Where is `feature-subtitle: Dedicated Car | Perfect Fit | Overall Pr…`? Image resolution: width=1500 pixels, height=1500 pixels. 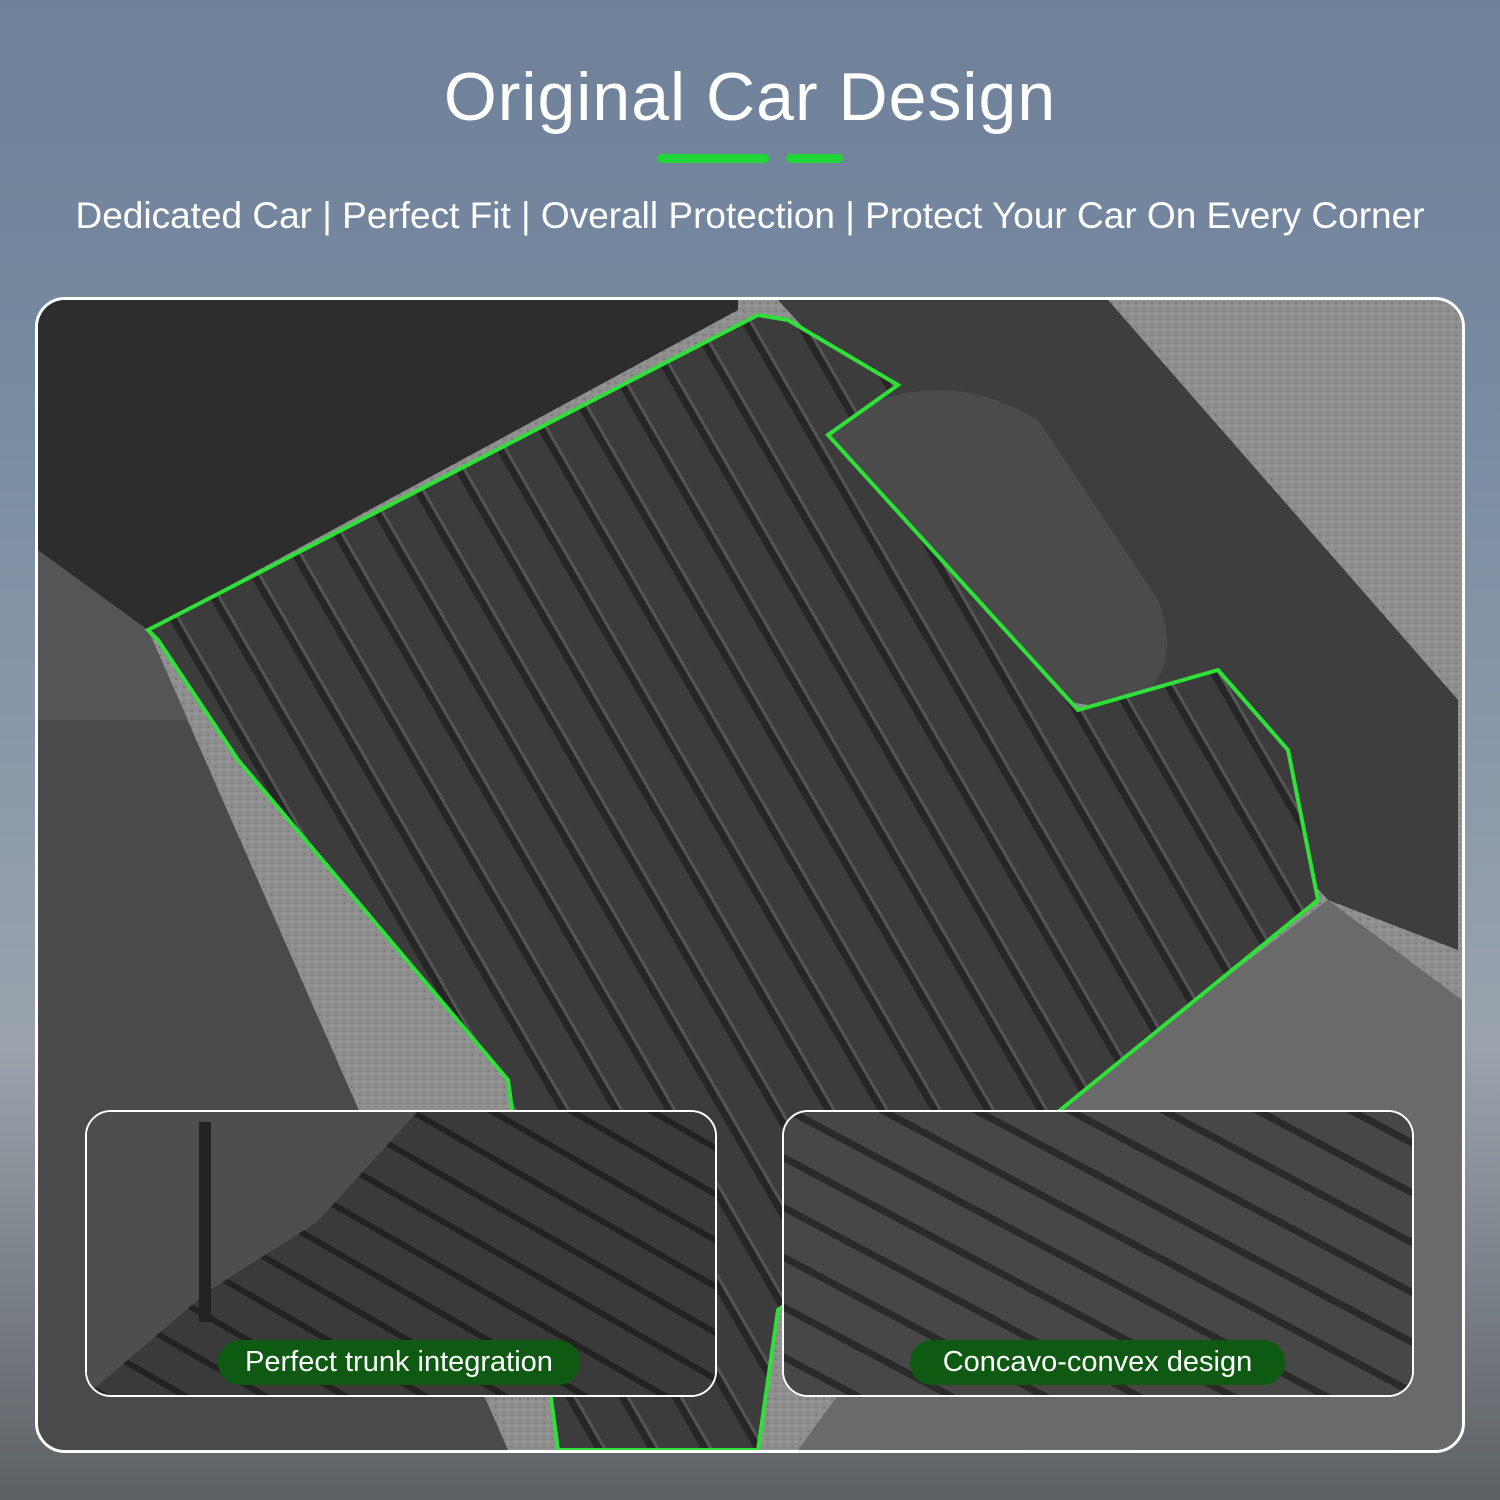
feature-subtitle: Dedicated Car | Perfect Fit | Overall Pr… is located at coordinates (750, 215).